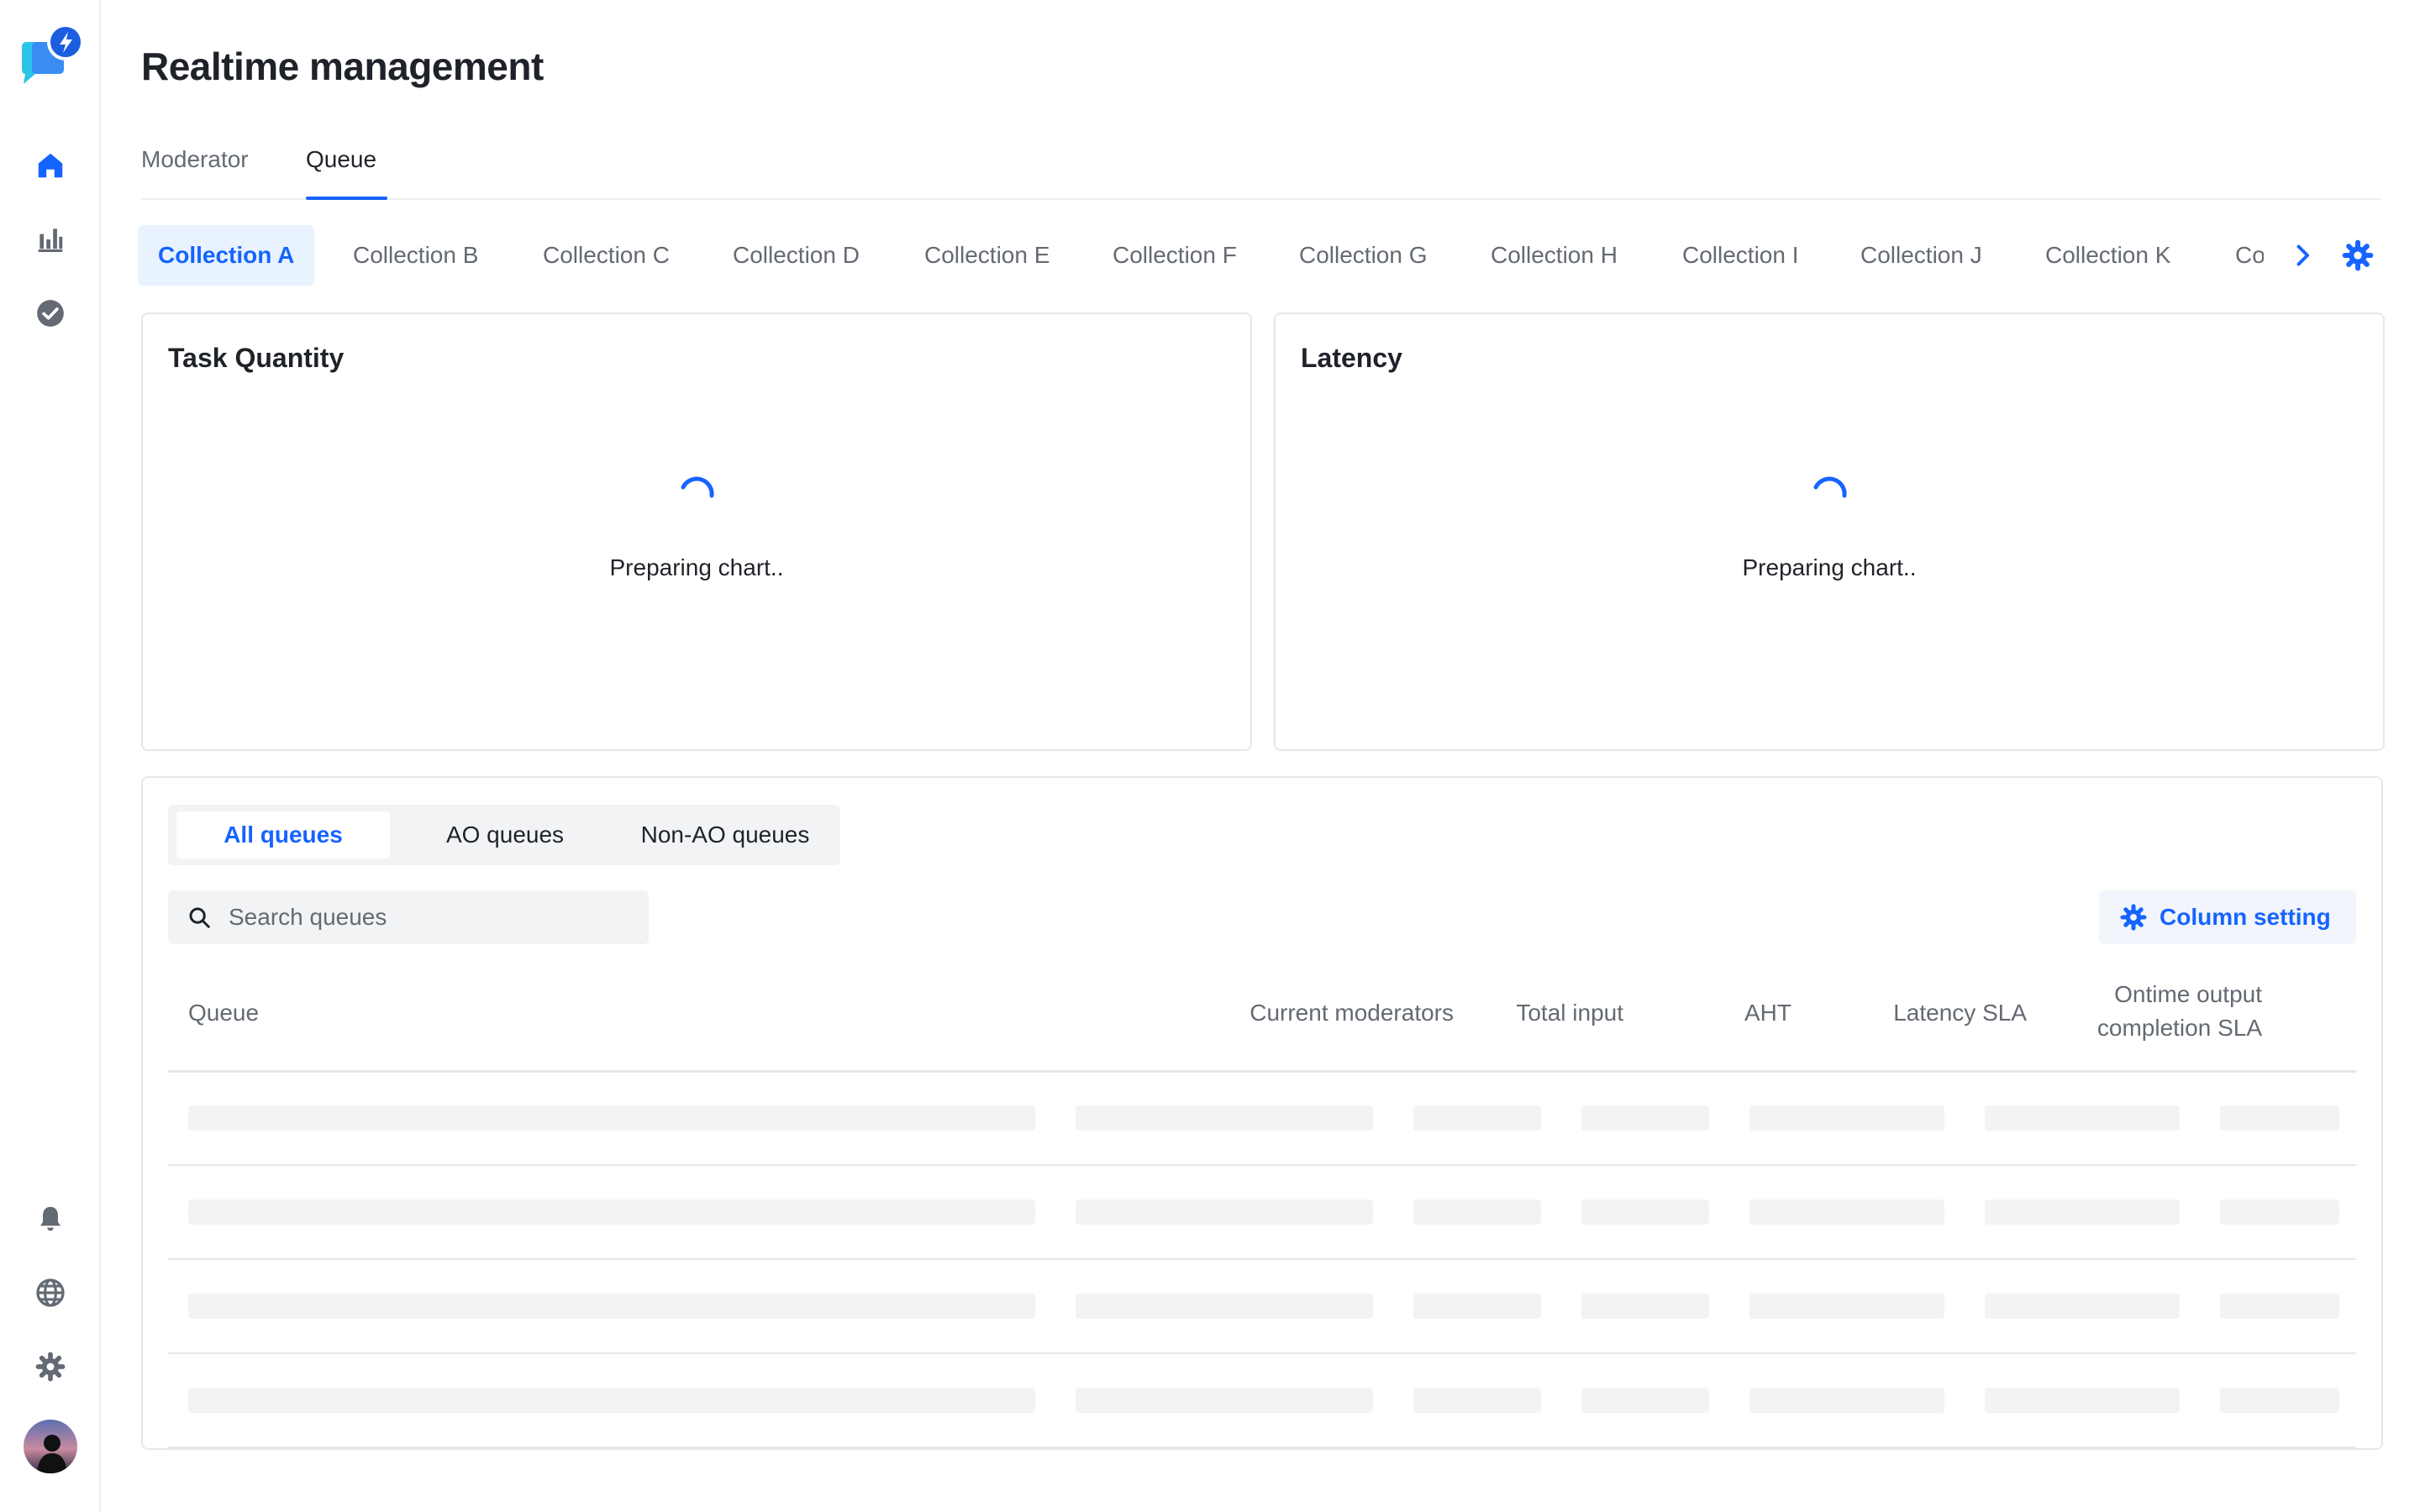  Describe the element at coordinates (51, 165) in the screenshot. I see `home-icon` at that location.